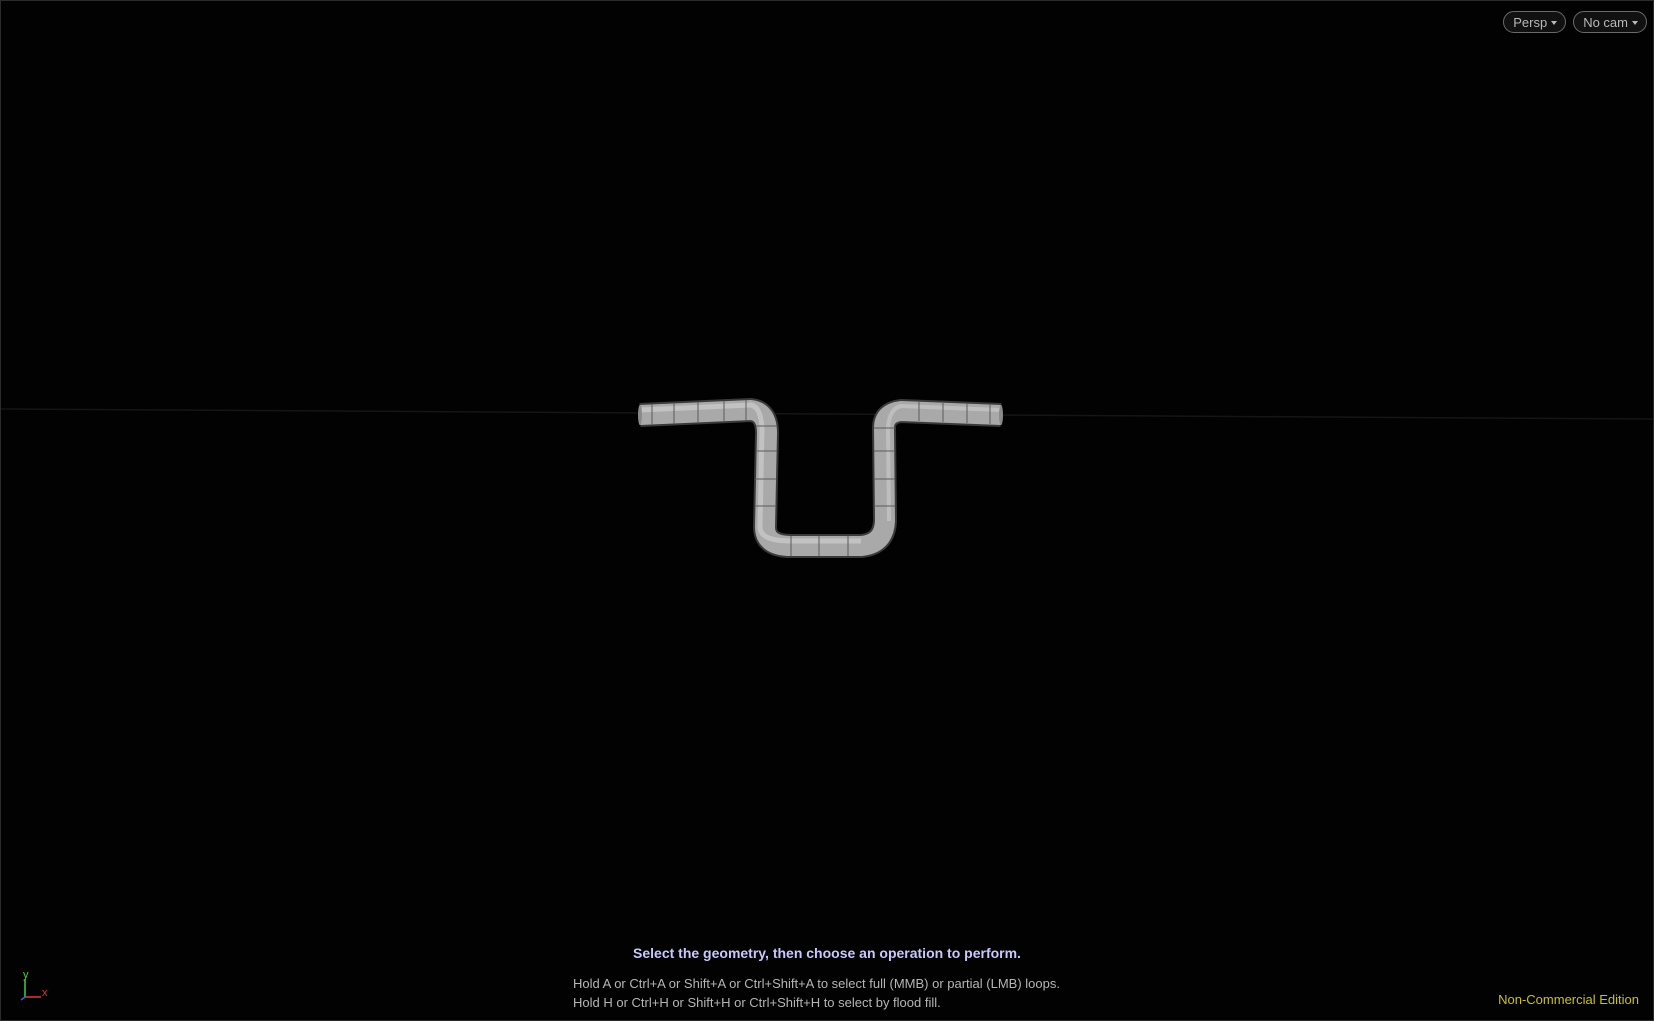  I want to click on camera-select-menu: No cam, so click(1610, 22).